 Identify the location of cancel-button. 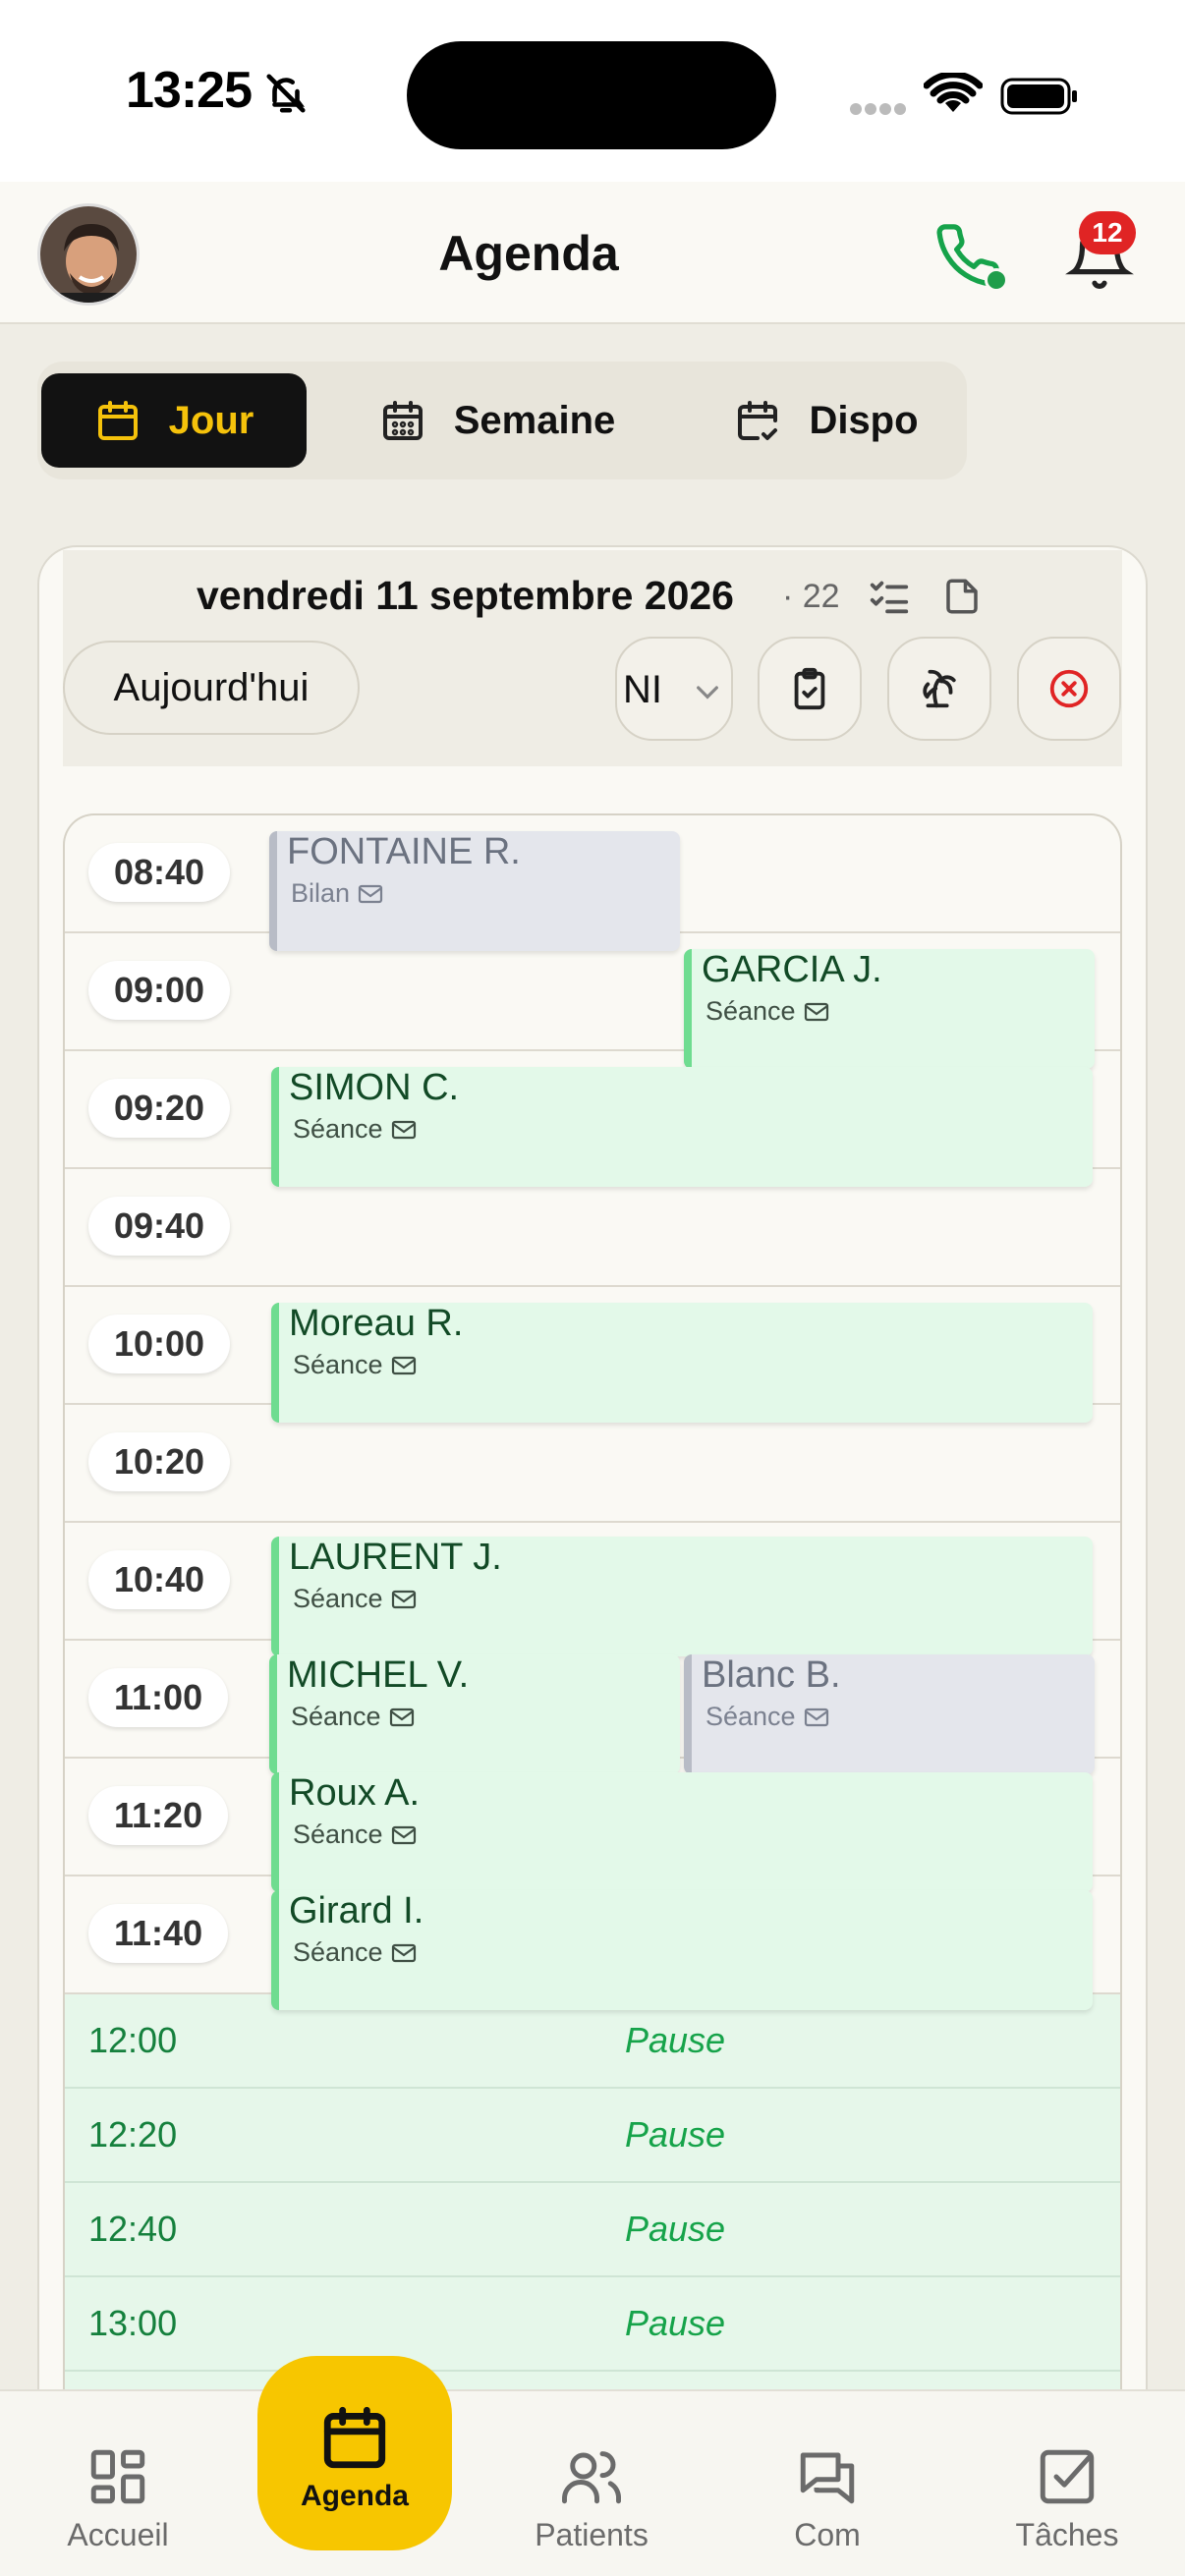
(1069, 689).